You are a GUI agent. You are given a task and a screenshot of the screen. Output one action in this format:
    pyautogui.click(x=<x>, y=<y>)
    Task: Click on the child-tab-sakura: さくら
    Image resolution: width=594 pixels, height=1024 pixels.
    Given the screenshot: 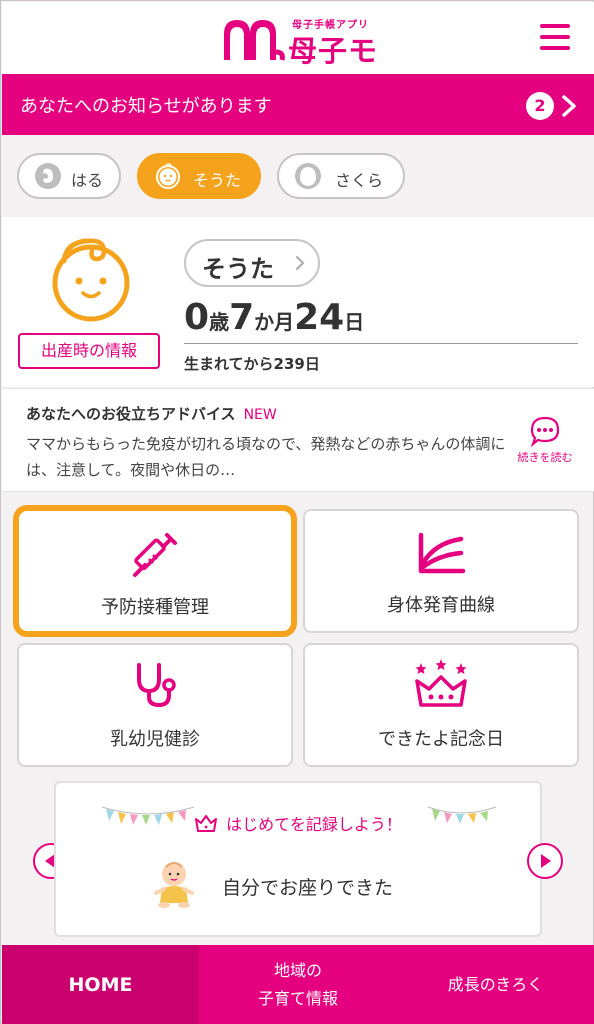 What is the action you would take?
    pyautogui.click(x=341, y=176)
    